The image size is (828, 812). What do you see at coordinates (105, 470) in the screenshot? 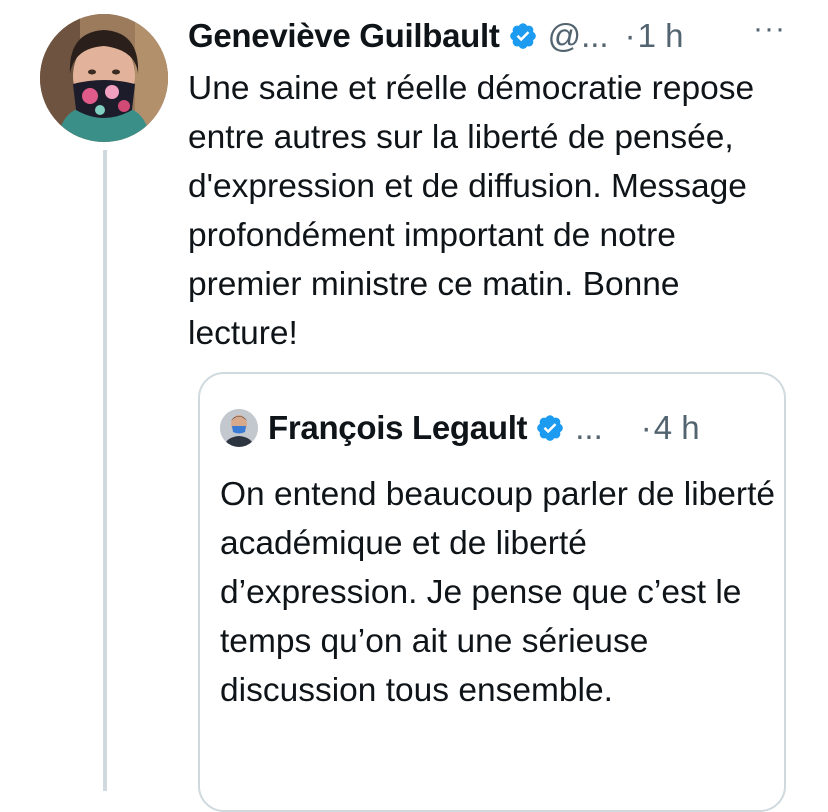
I see `thread-connector-line` at bounding box center [105, 470].